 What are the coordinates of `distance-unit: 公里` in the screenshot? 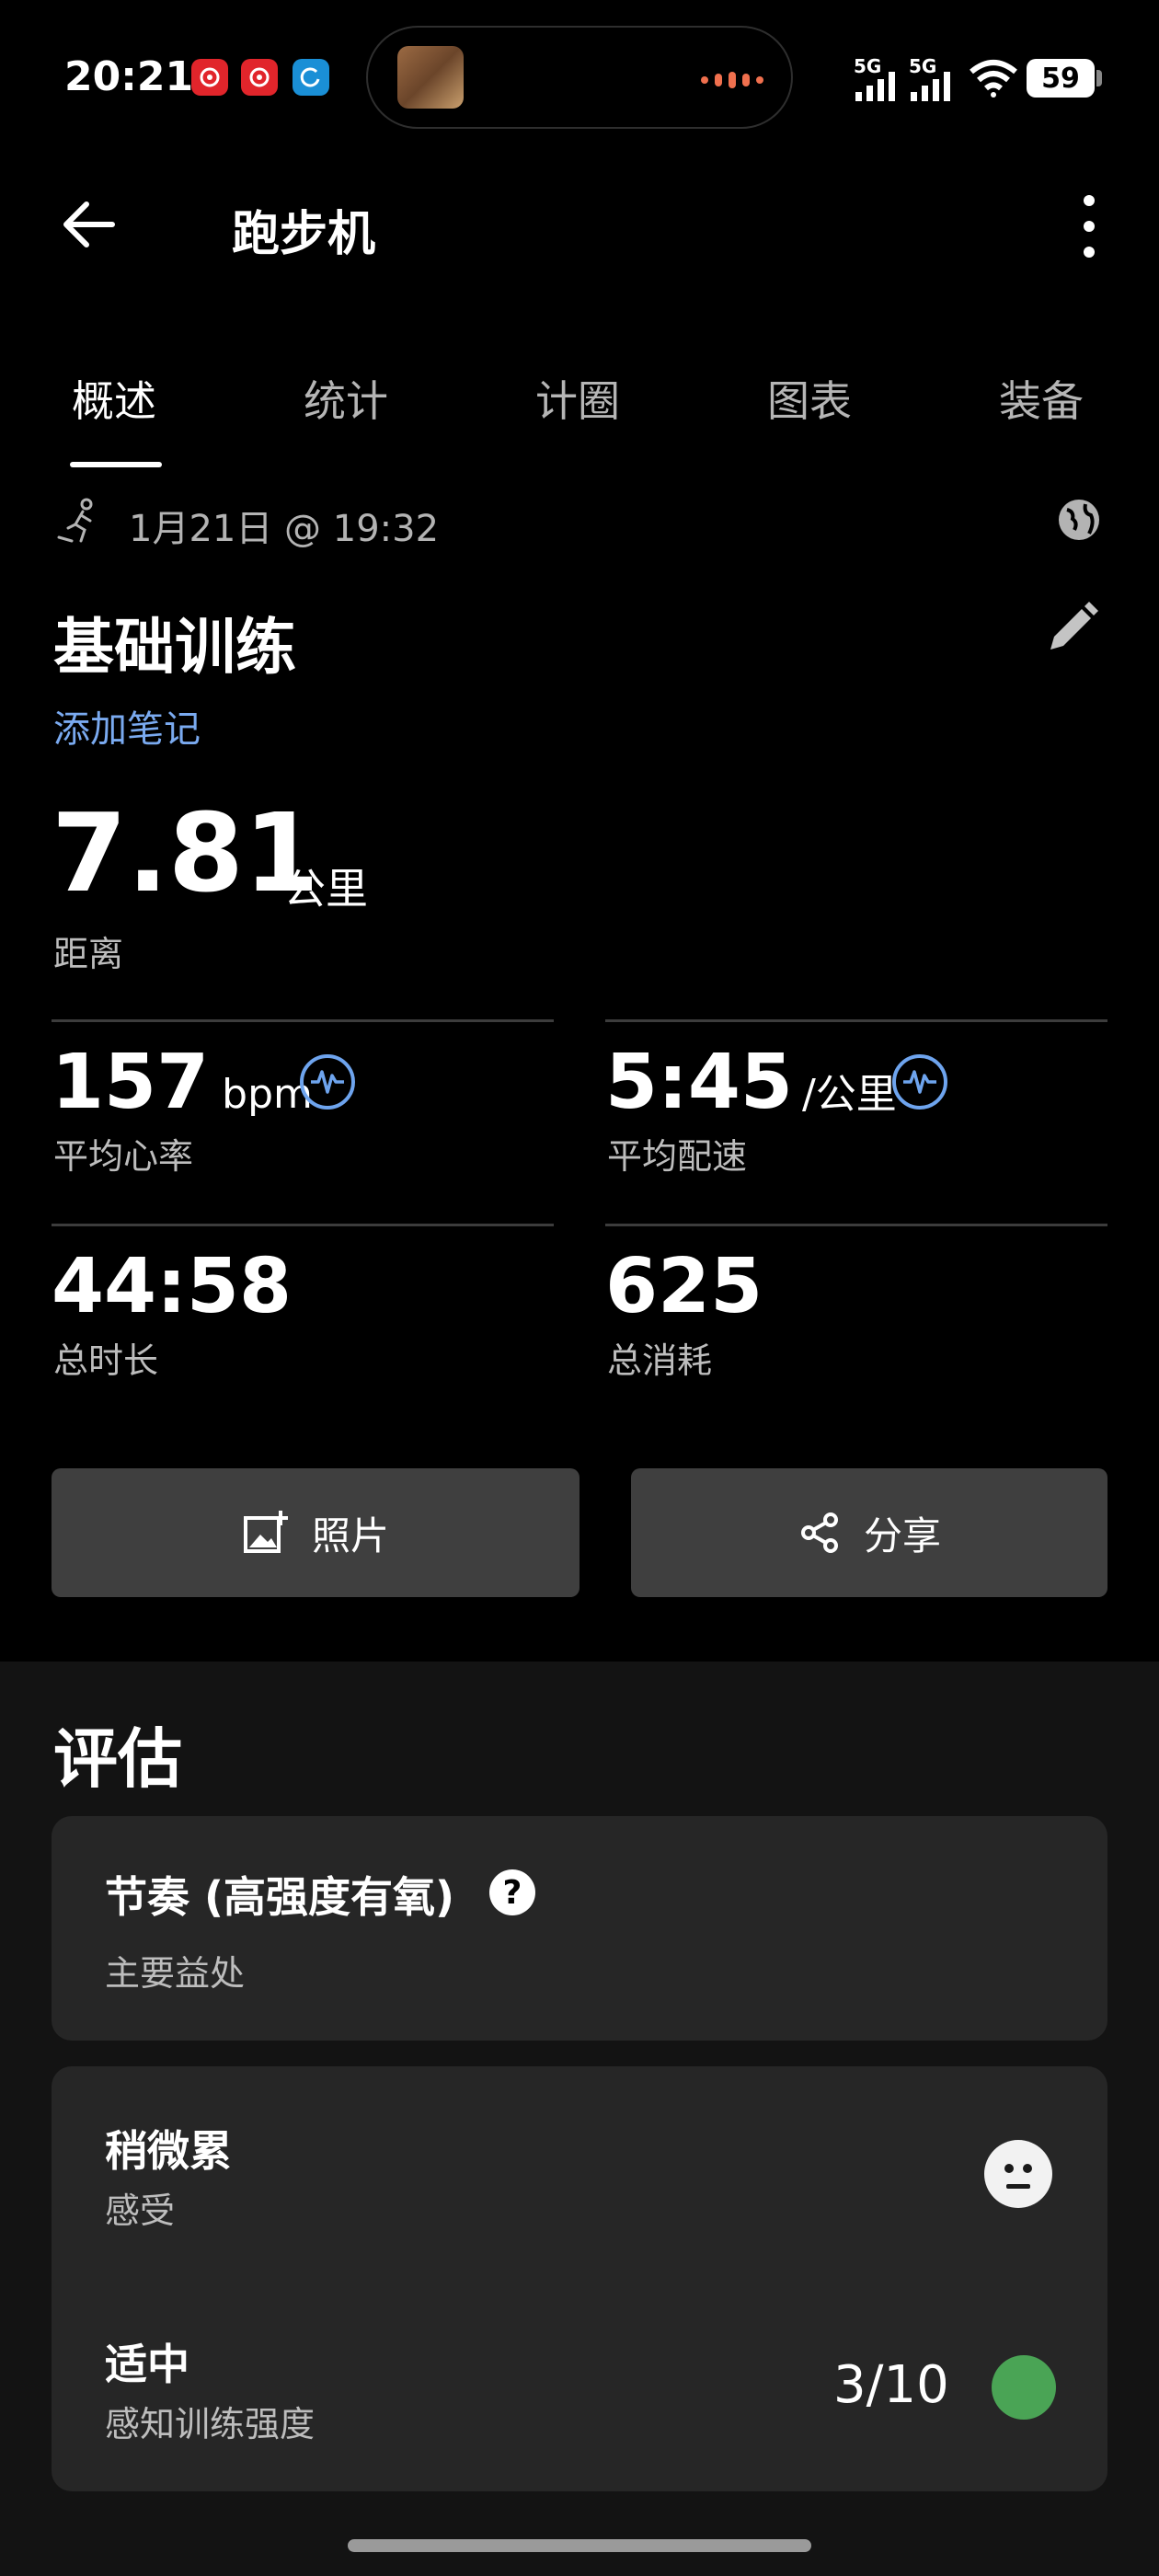 It's located at (325, 889).